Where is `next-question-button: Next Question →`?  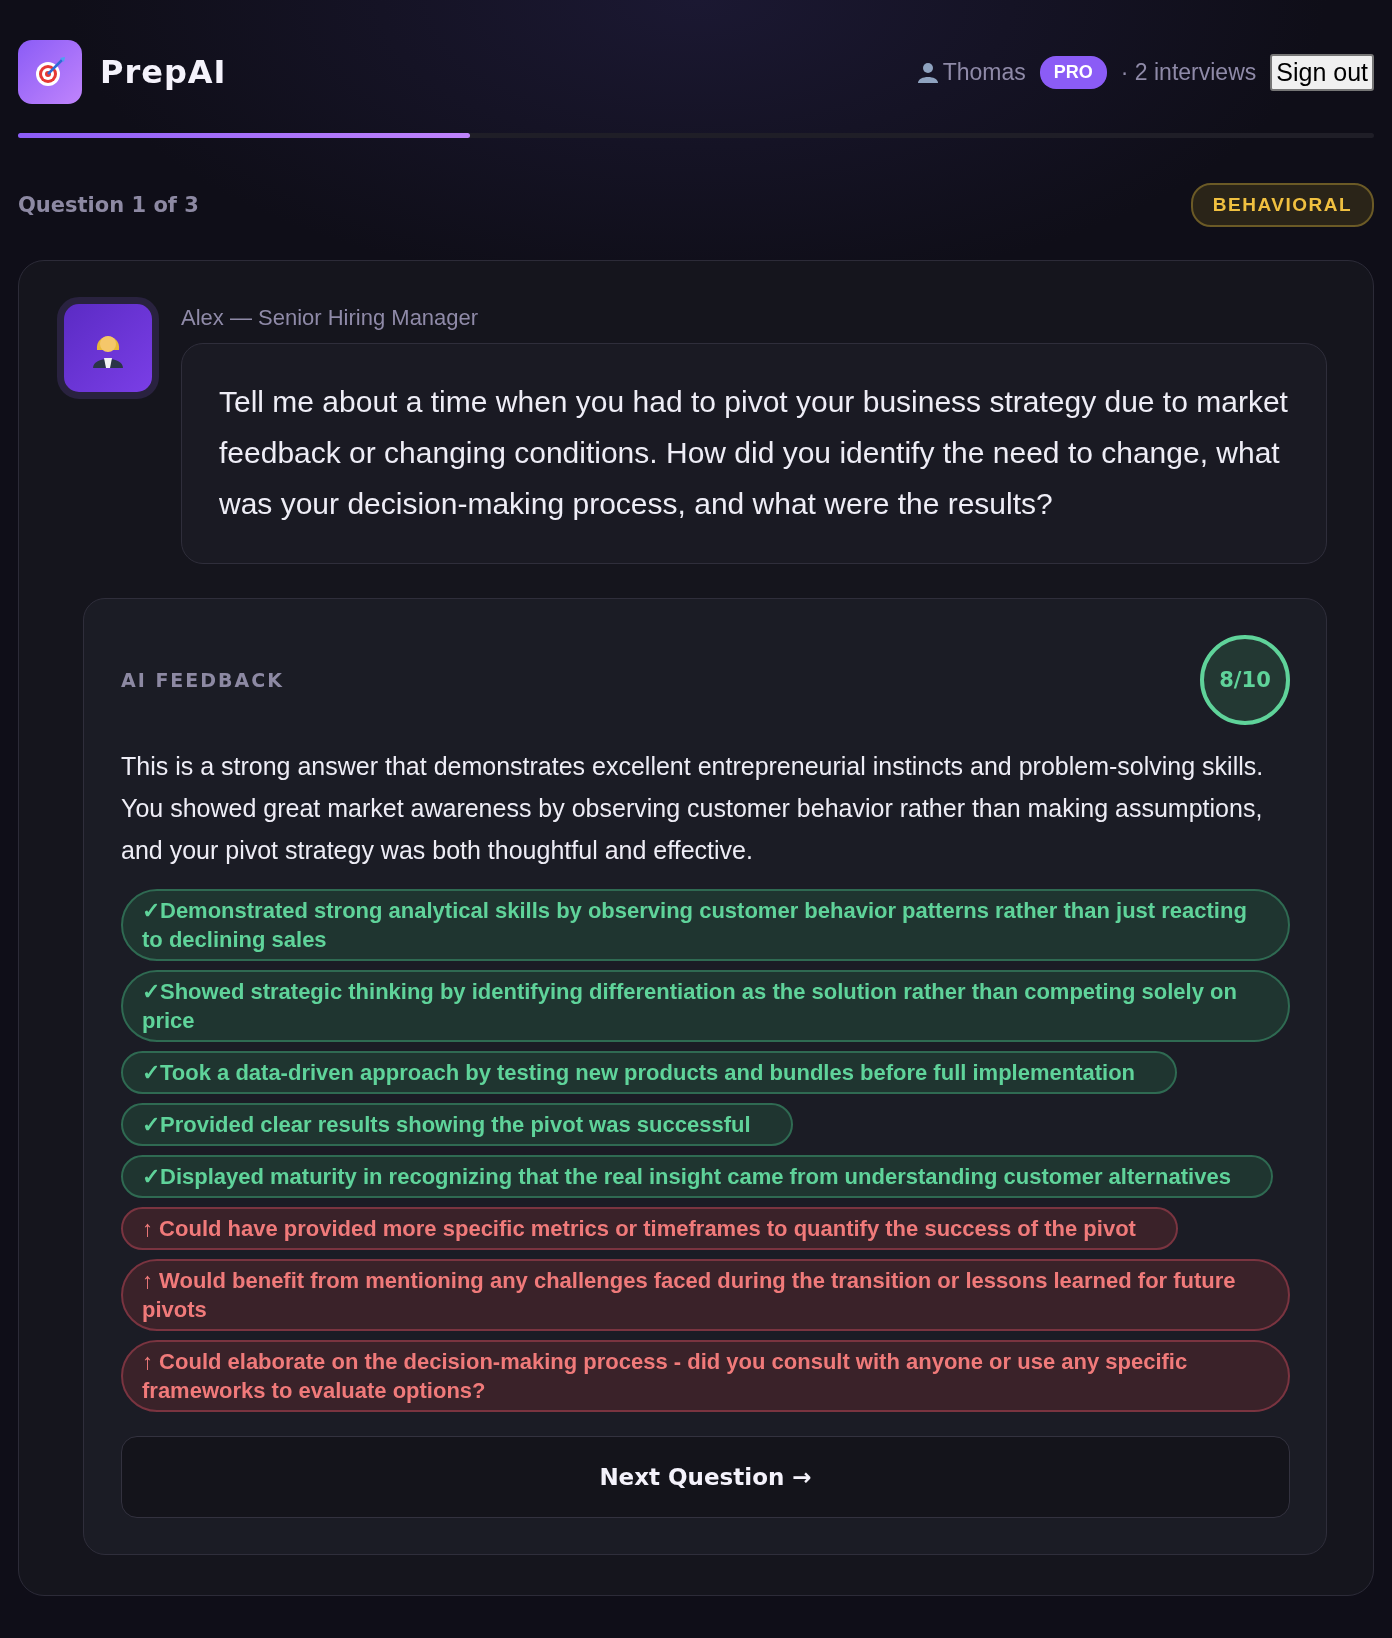 next-question-button: Next Question → is located at coordinates (705, 1477).